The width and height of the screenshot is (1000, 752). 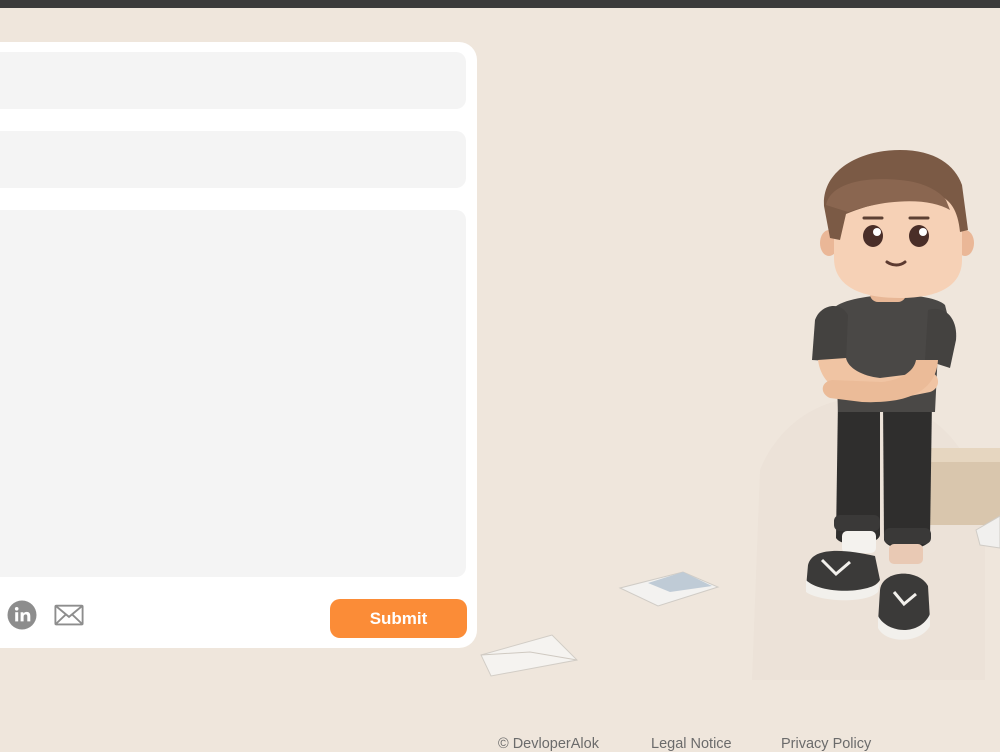 I want to click on linkedin-icon, so click(x=22, y=615).